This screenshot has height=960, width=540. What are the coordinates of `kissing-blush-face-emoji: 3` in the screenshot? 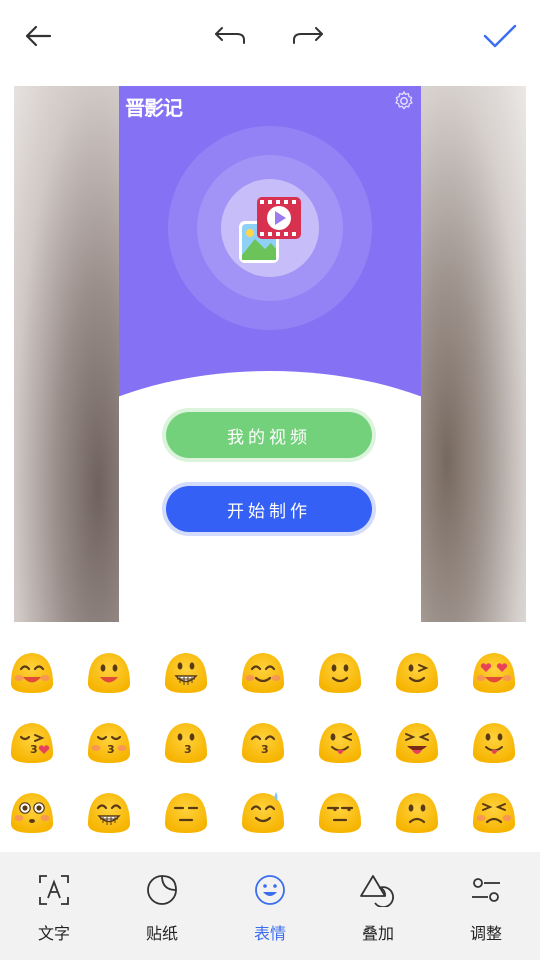 It's located at (109, 742).